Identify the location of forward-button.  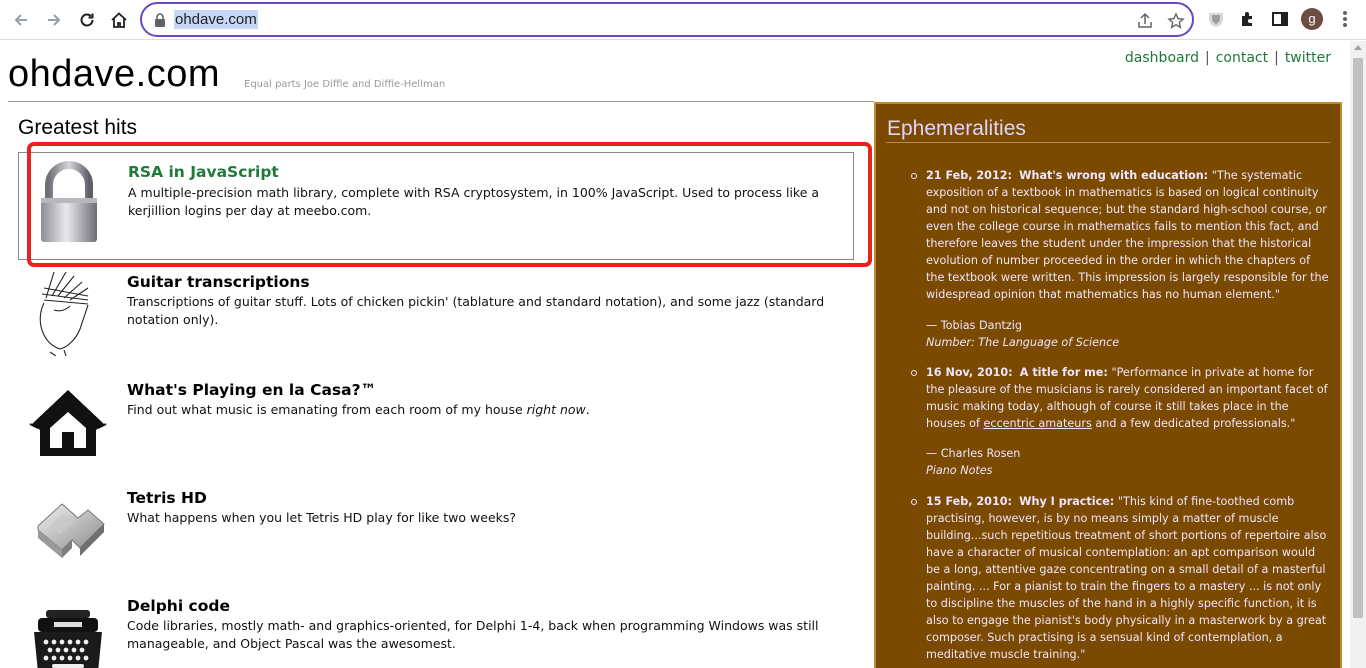
(54, 20).